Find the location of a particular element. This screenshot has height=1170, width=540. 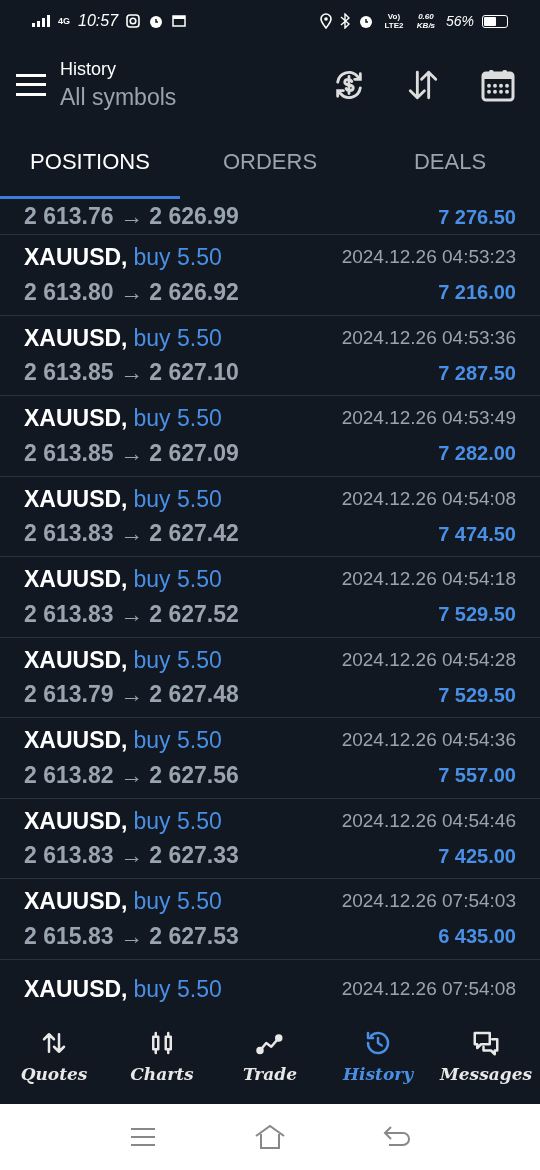

trade-time: 2024.12.26 04:53:36 is located at coordinates (428, 337).